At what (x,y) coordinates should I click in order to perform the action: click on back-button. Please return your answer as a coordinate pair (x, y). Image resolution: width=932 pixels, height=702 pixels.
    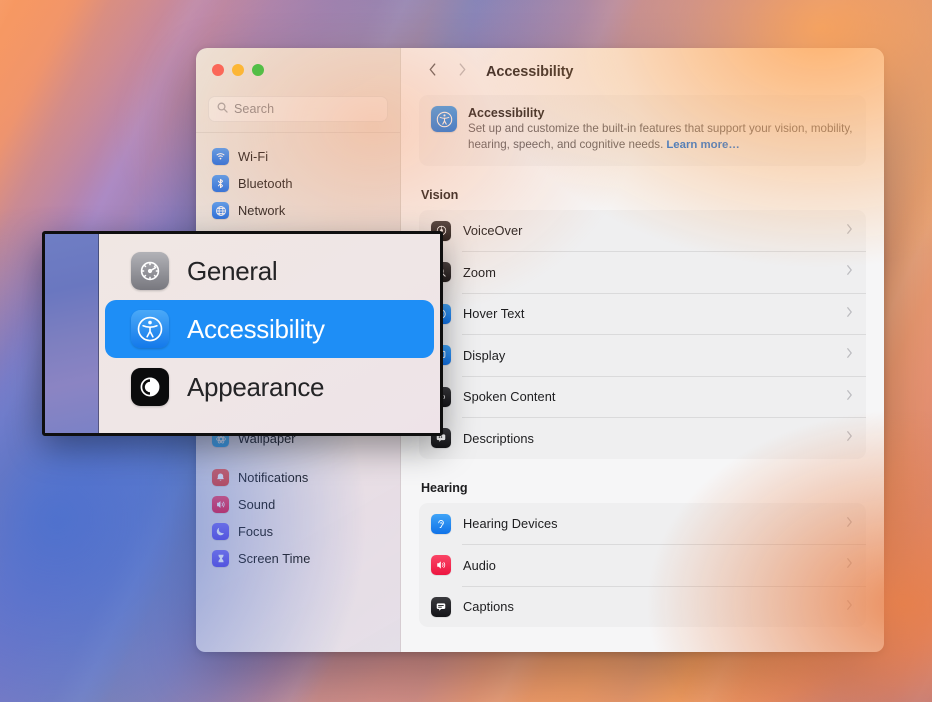
    Looking at the image, I should click on (432, 72).